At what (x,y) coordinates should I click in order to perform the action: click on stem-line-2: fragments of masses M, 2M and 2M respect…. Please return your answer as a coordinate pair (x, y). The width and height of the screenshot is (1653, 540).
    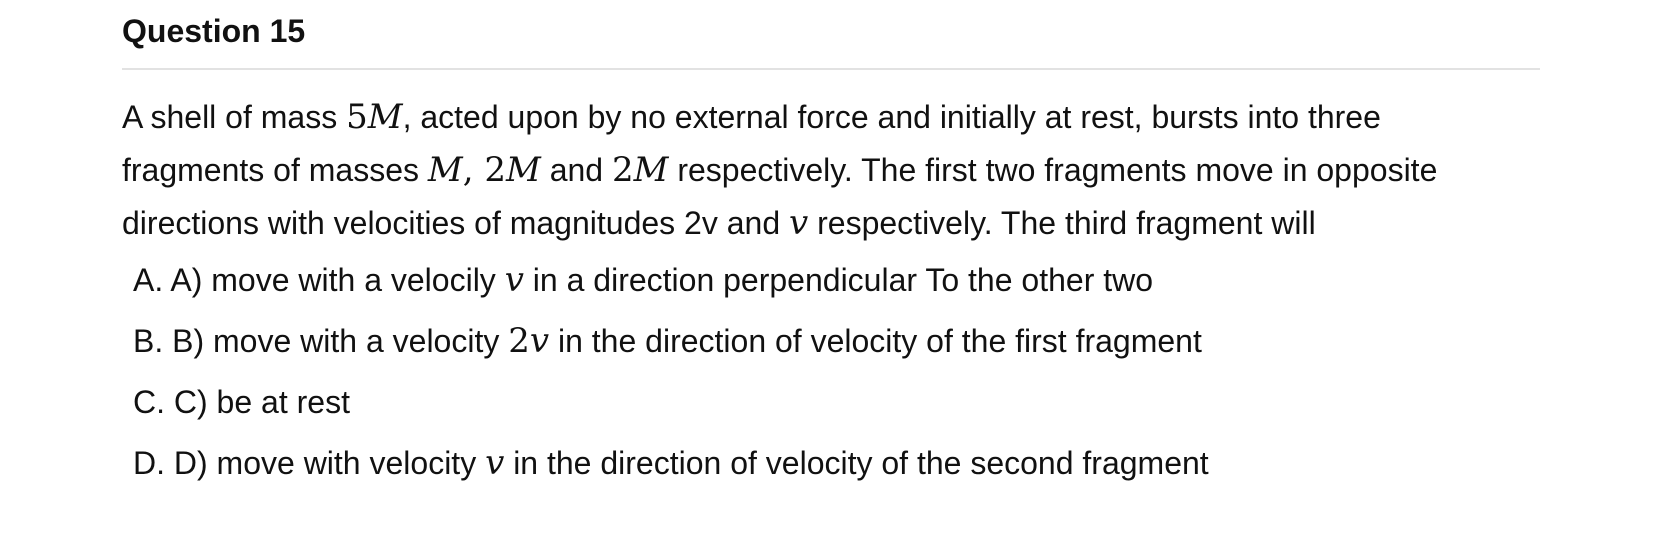
    Looking at the image, I should click on (832, 170).